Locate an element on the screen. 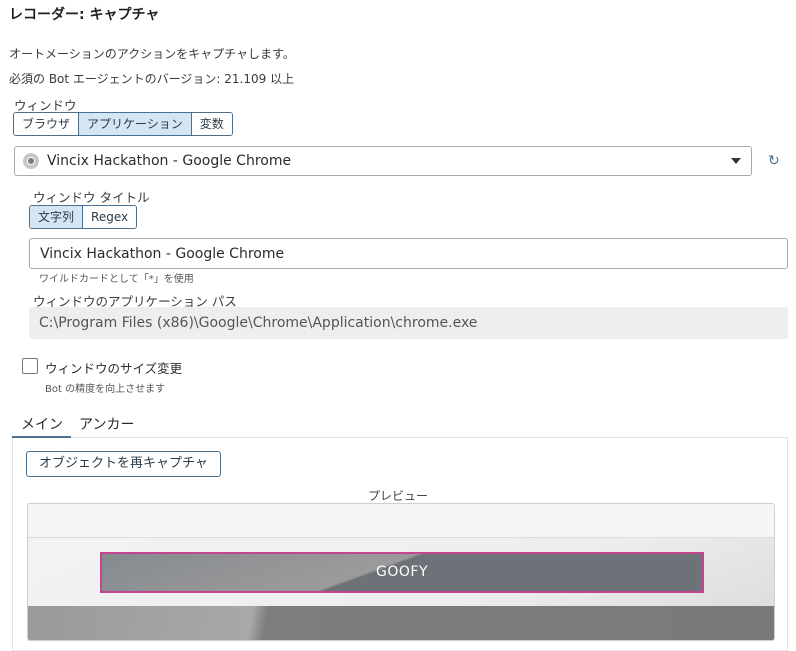 The image size is (796, 651). refresh-icon: ↻ is located at coordinates (774, 161).